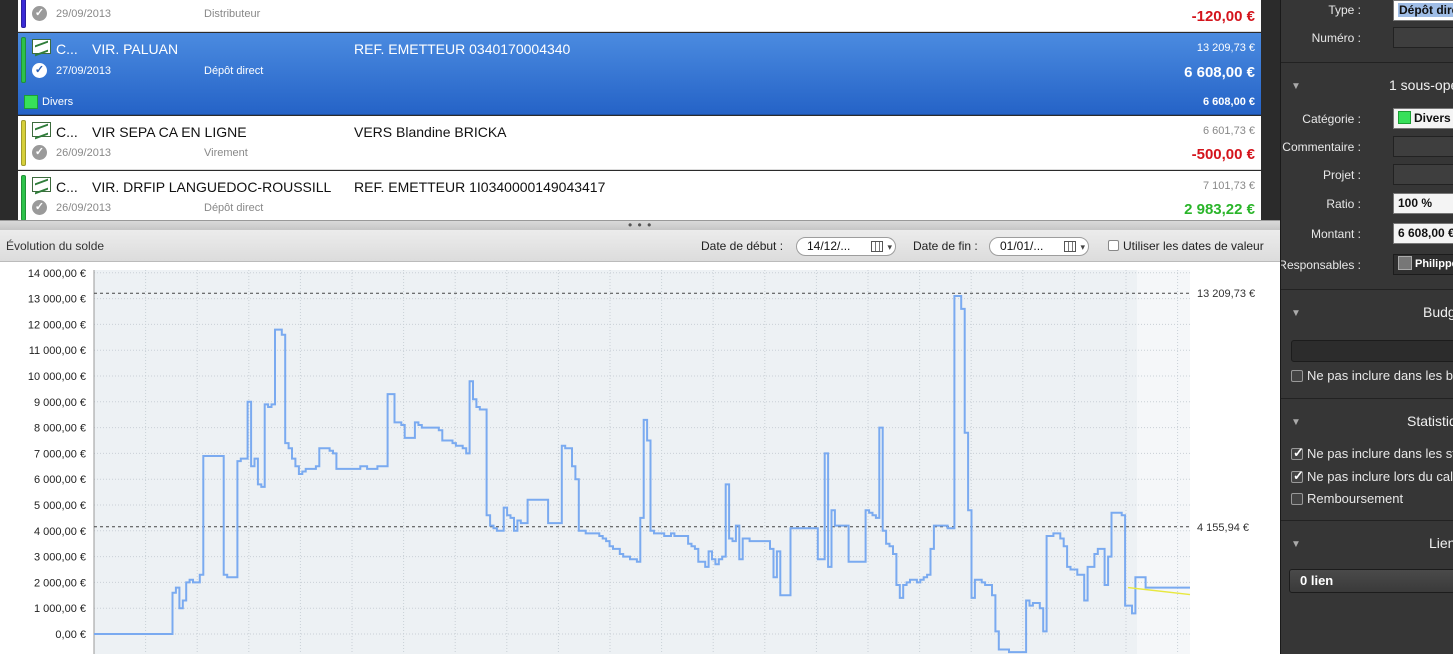 Image resolution: width=1453 pixels, height=654 pixels. What do you see at coordinates (1423, 146) in the screenshot?
I see `commentaire-field` at bounding box center [1423, 146].